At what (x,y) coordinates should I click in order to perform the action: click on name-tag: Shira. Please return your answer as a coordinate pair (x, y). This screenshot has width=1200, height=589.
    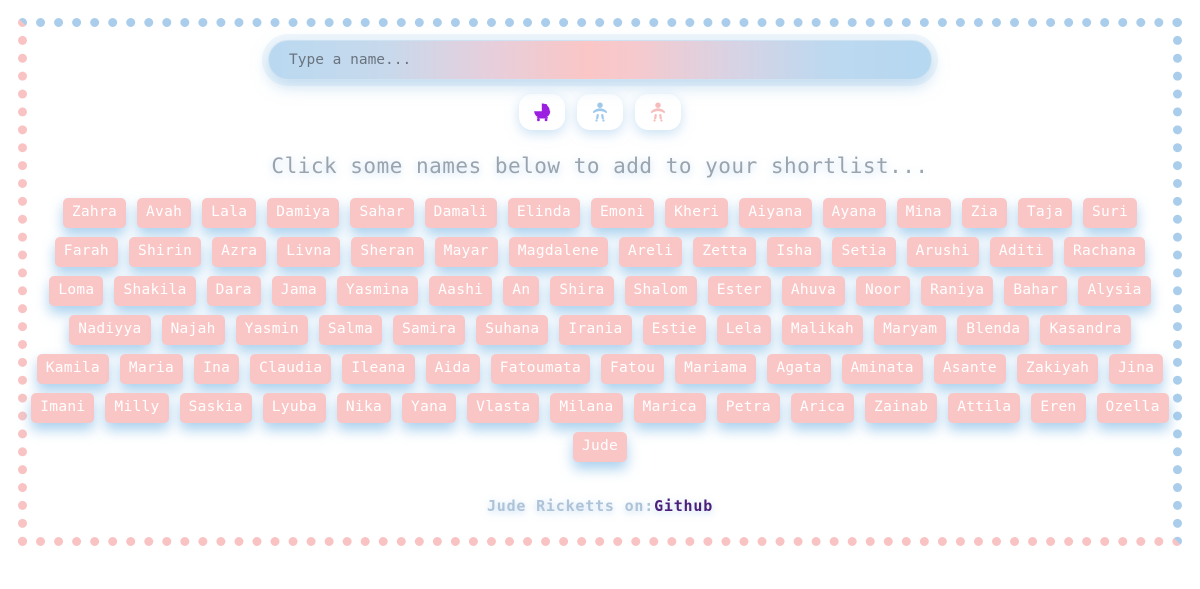
    Looking at the image, I should click on (582, 291).